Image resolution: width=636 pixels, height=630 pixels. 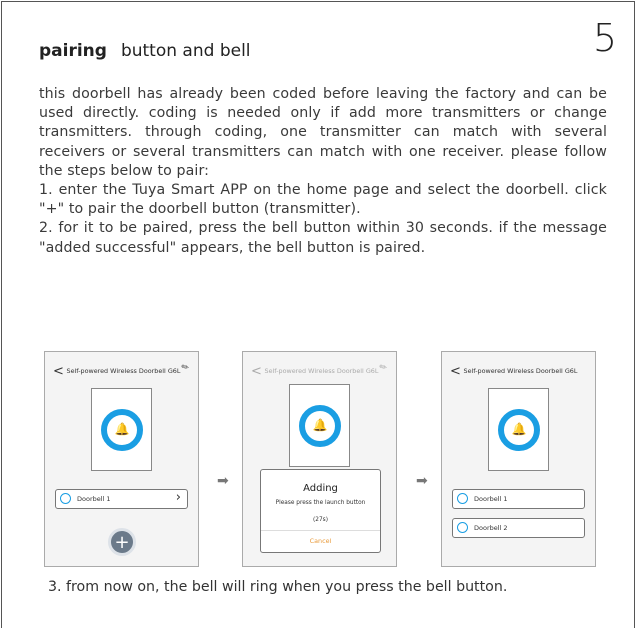 What do you see at coordinates (178, 497) in the screenshot?
I see `chevron-right-icon: ›` at bounding box center [178, 497].